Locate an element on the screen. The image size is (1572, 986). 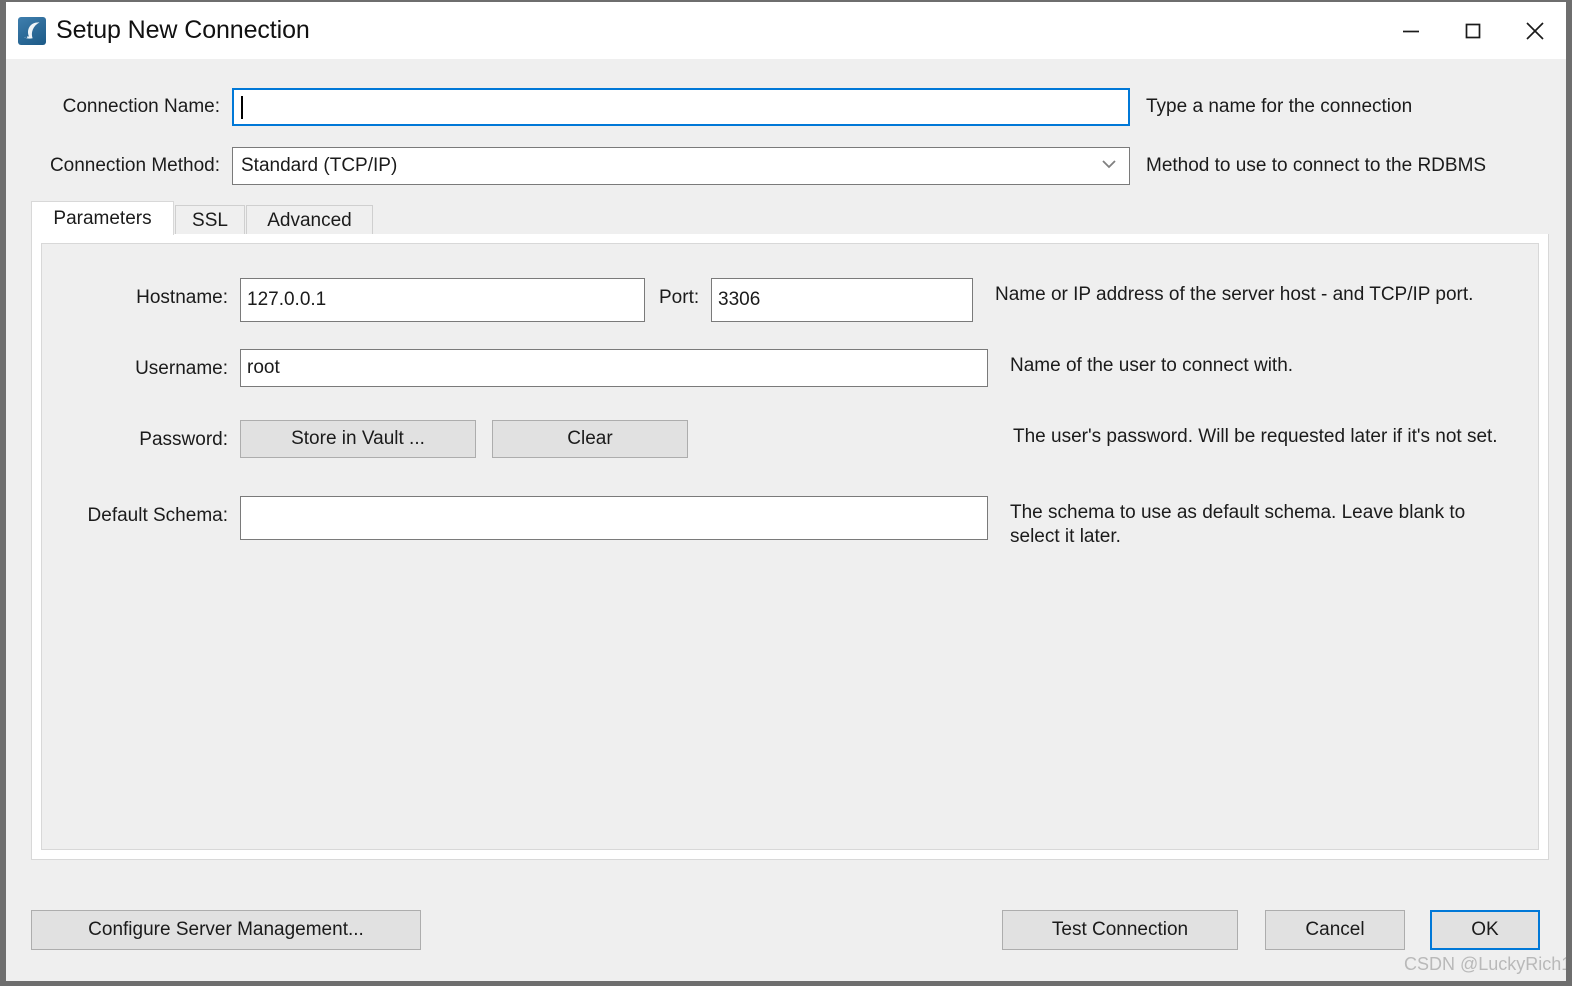
chevron-down-icon is located at coordinates (1109, 166).